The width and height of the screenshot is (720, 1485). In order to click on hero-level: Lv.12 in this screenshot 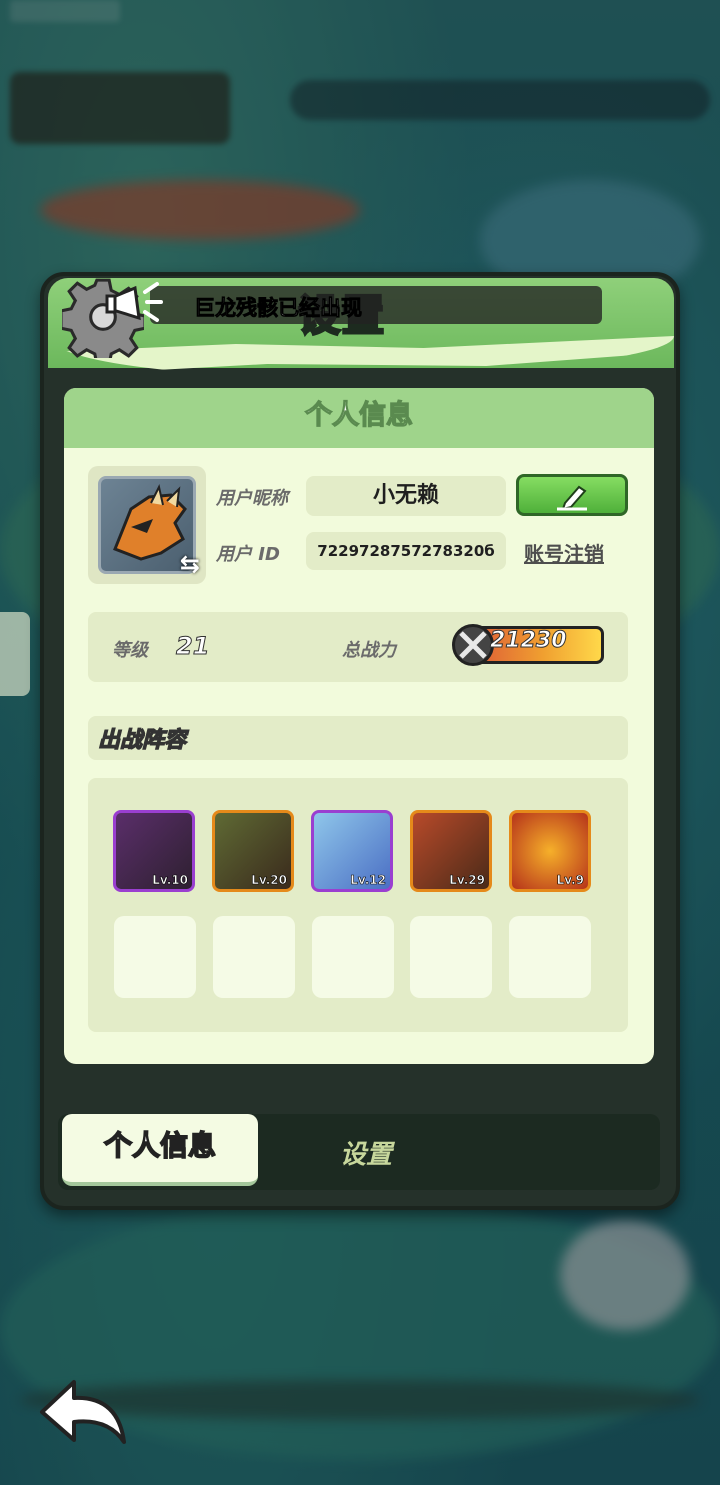, I will do `click(368, 880)`.